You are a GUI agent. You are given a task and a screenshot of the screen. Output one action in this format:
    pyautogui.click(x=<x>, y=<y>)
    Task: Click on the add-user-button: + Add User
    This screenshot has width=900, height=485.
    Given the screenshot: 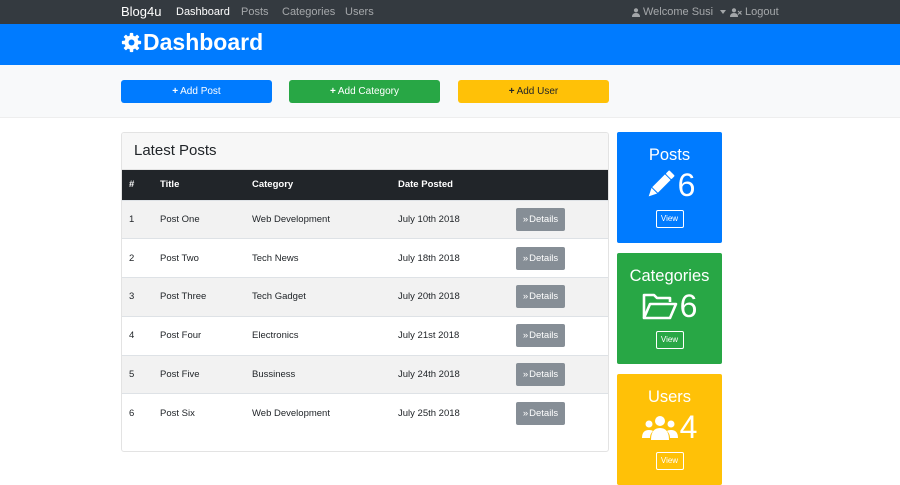 What is the action you would take?
    pyautogui.click(x=533, y=91)
    